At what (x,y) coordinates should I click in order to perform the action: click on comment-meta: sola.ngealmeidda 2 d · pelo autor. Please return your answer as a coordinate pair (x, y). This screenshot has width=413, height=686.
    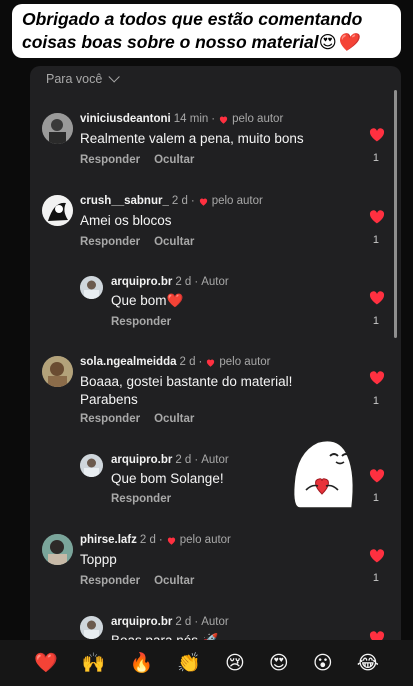
    Looking at the image, I should click on (175, 362).